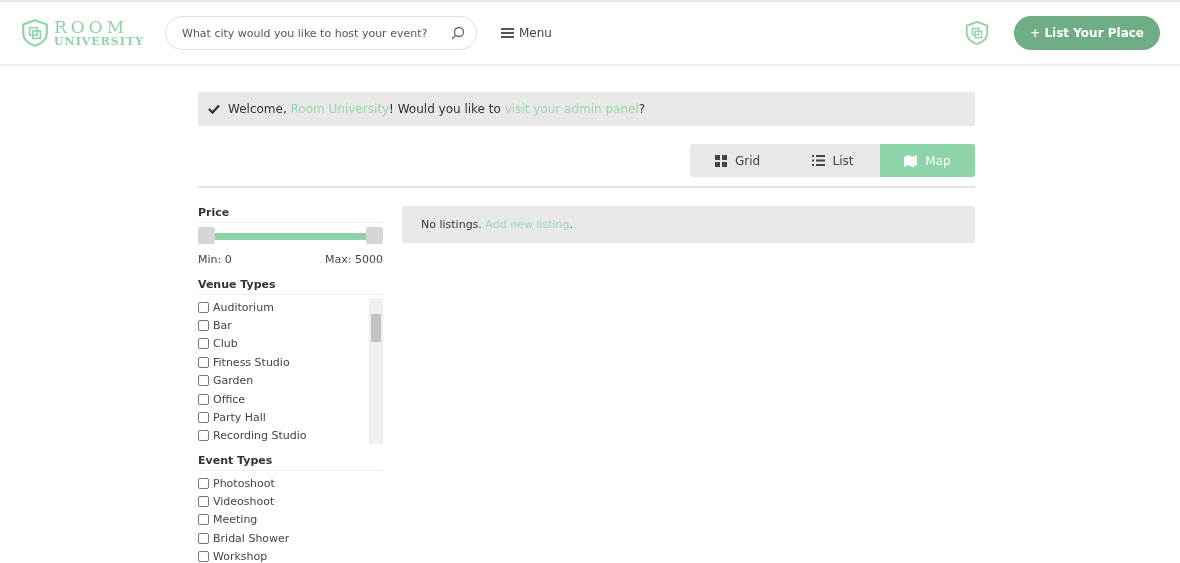 The image size is (1180, 563). I want to click on price-slider, so click(290, 236).